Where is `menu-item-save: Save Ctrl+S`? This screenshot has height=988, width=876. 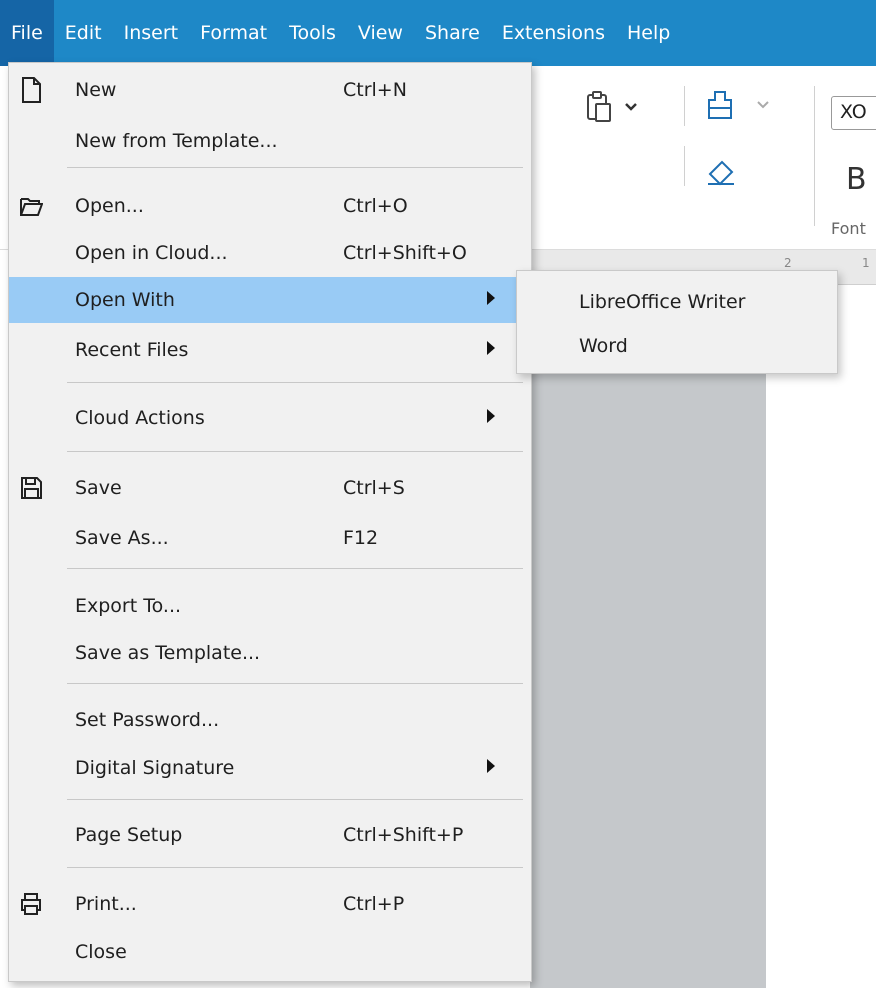
menu-item-save: Save Ctrl+S is located at coordinates (270, 488).